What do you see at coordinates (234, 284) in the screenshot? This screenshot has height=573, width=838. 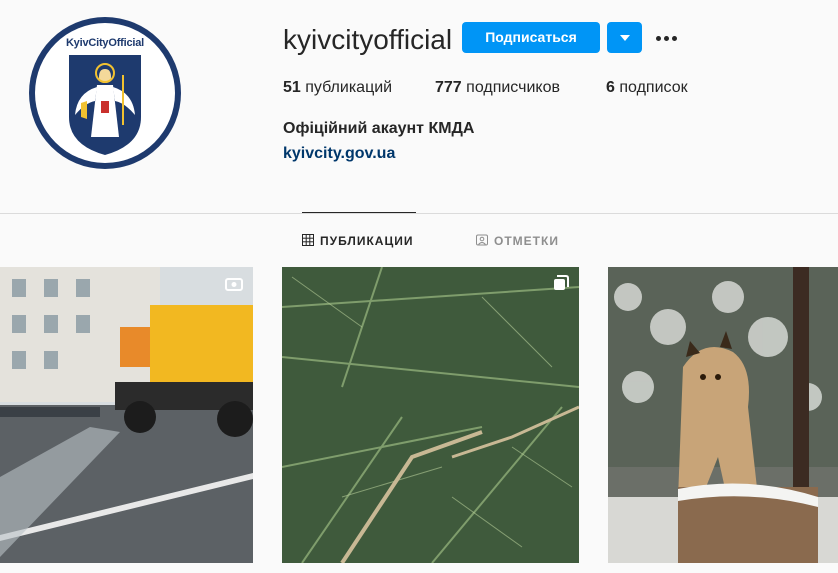 I see `igtv-icon` at bounding box center [234, 284].